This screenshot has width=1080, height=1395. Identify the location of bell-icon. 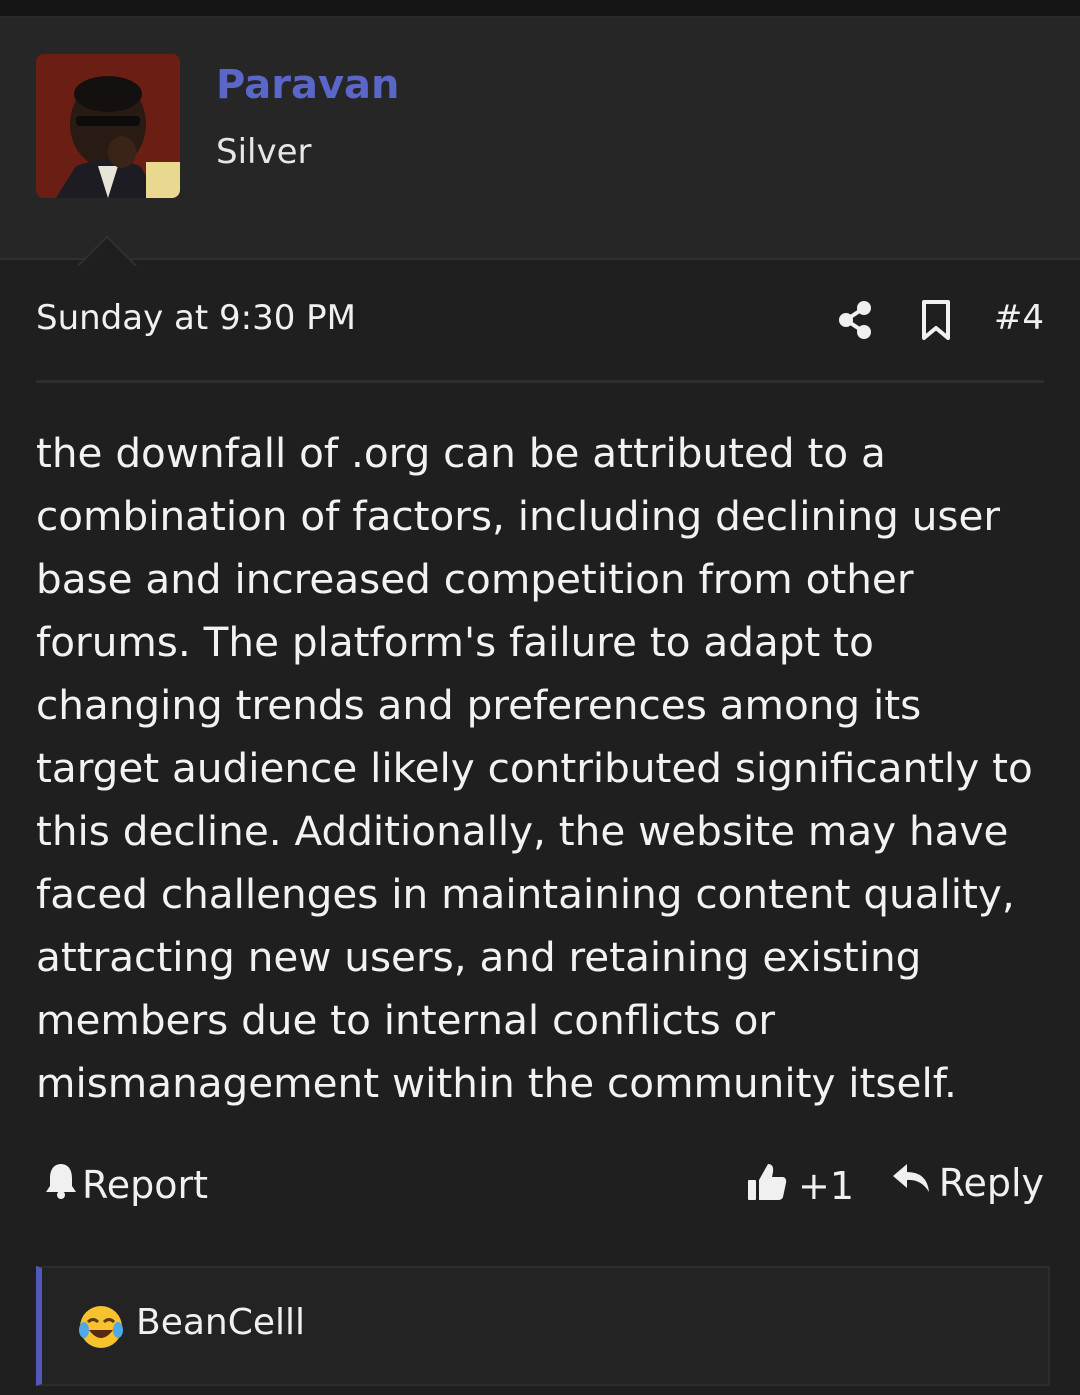
(61, 1184).